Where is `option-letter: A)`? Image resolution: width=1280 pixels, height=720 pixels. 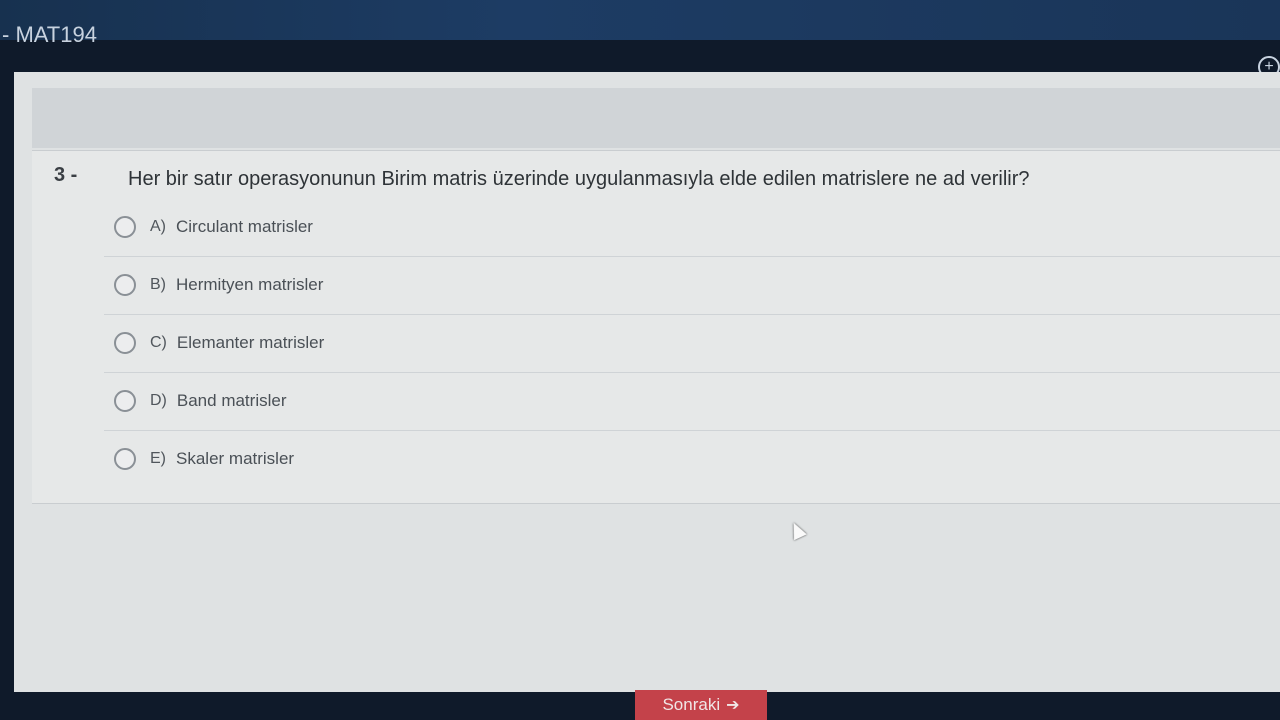
option-letter: A) is located at coordinates (158, 226).